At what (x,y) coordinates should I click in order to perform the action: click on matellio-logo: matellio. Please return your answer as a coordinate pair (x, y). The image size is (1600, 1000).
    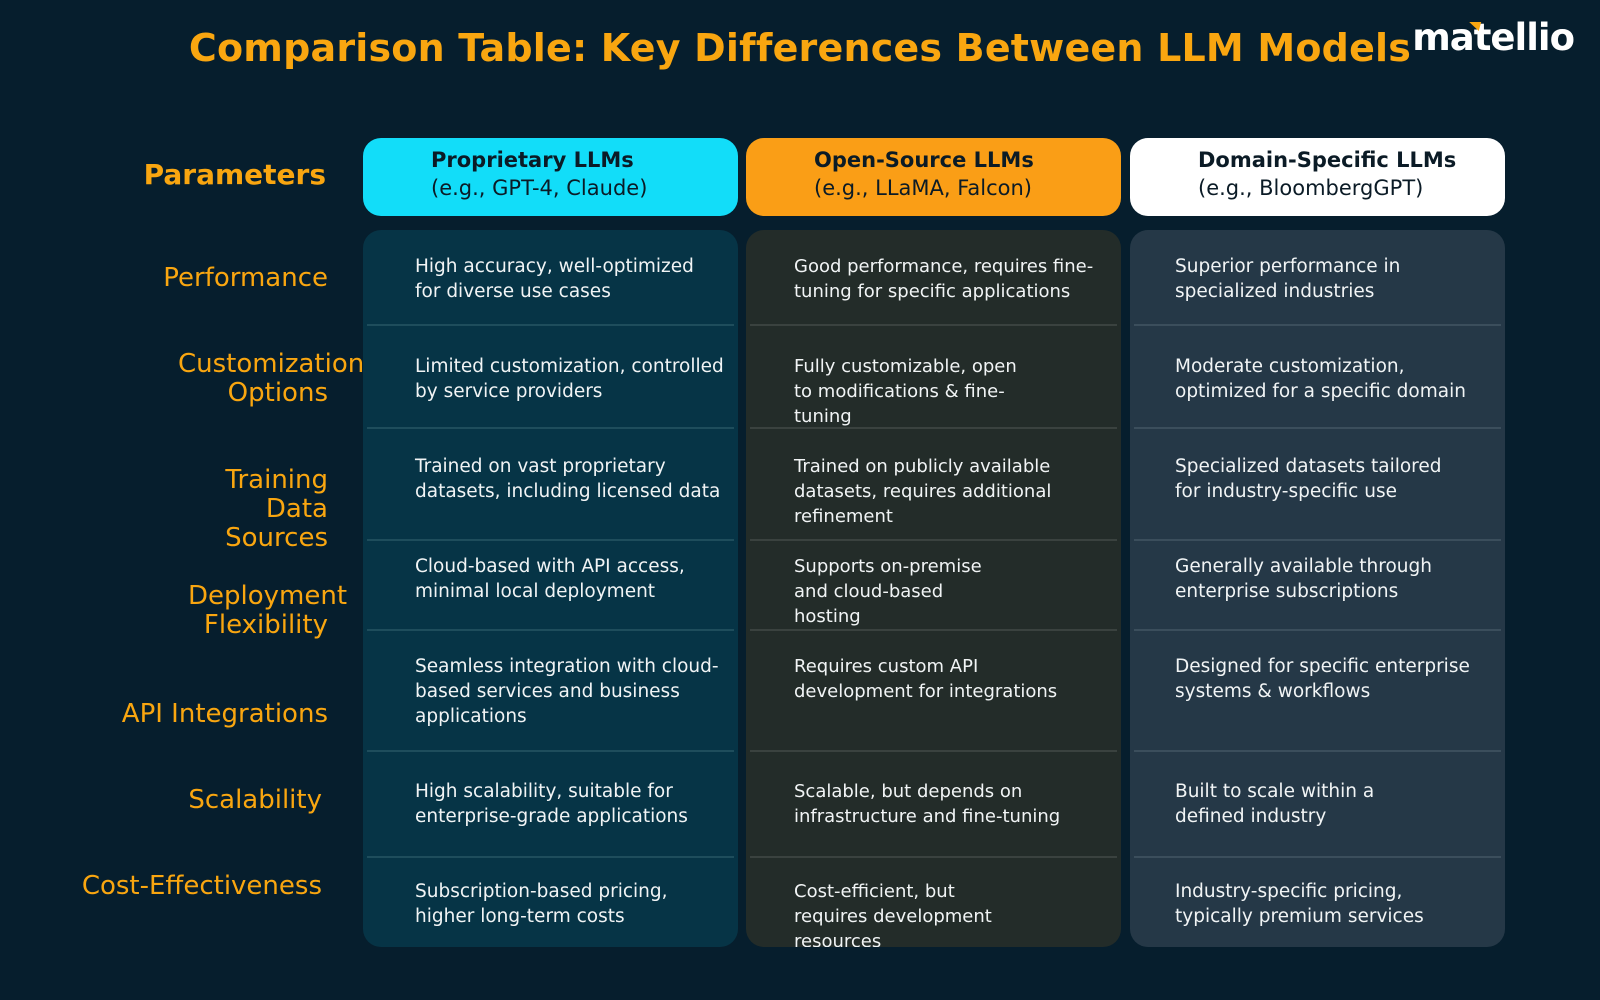
    Looking at the image, I should click on (1493, 37).